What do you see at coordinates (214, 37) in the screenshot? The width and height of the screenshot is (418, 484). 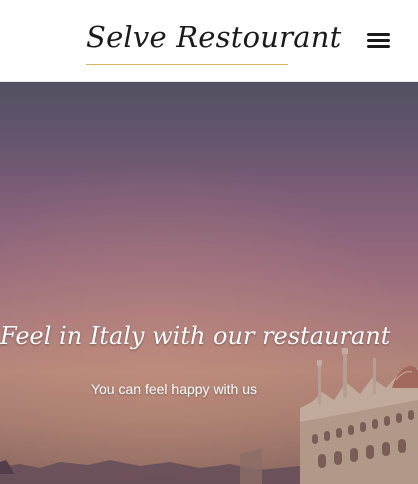 I see `logo-text: Selve Restourant` at bounding box center [214, 37].